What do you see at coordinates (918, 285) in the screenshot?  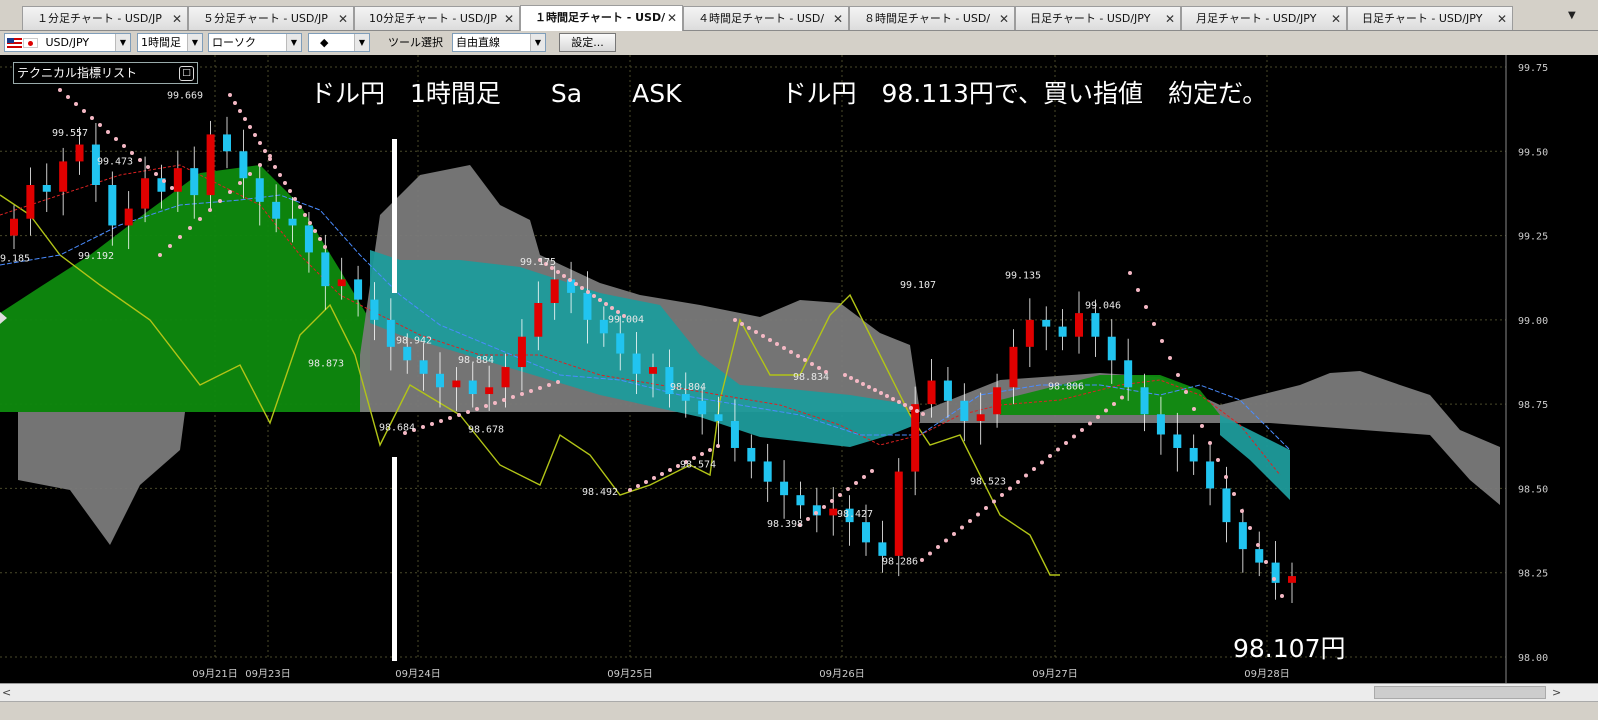 I see `price-label: 99.107` at bounding box center [918, 285].